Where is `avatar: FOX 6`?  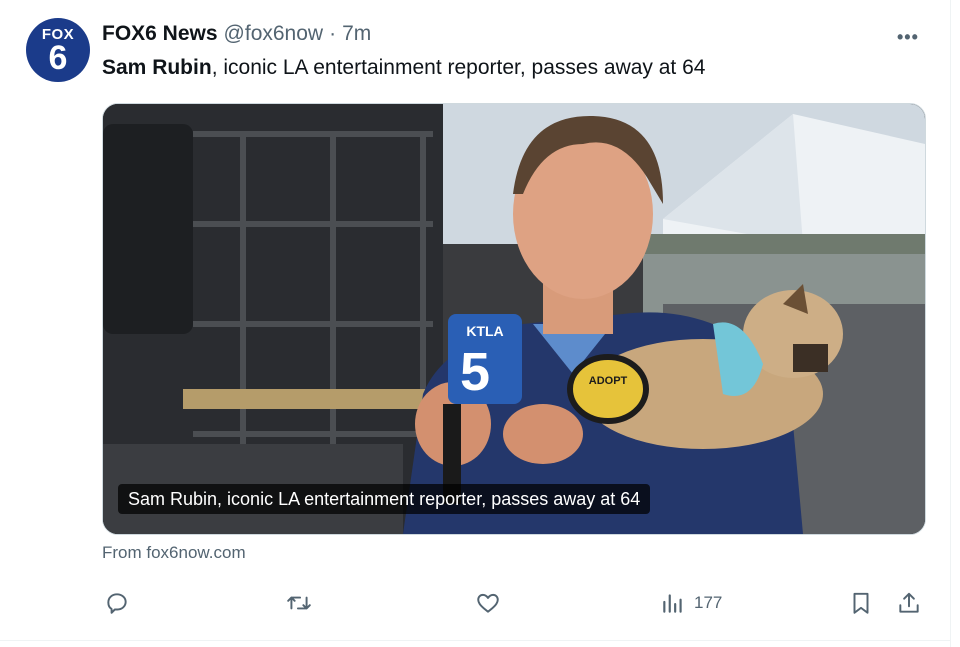 avatar: FOX 6 is located at coordinates (58, 50).